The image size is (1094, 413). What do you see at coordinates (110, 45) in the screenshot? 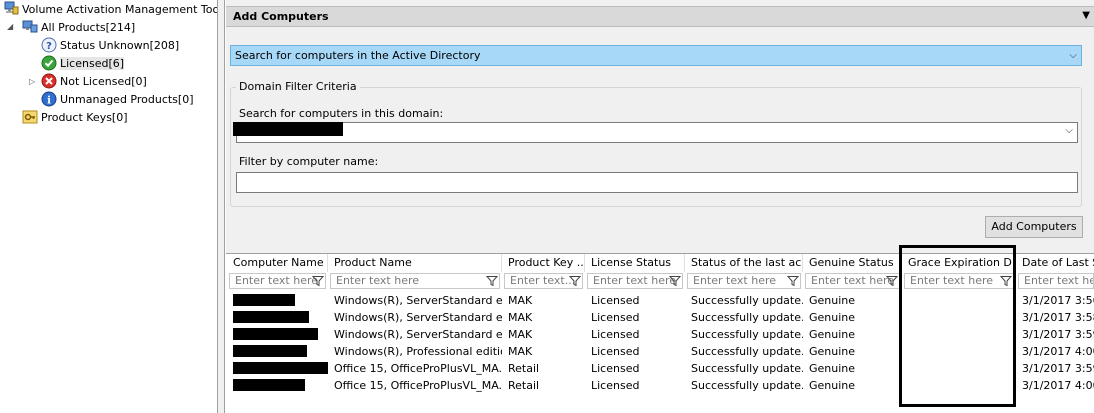
I see `tree-item-status-unknown: ? Status Unknown[208]` at bounding box center [110, 45].